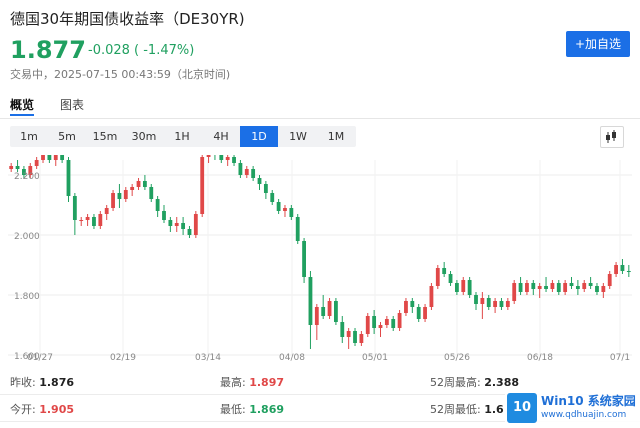 The width and height of the screenshot is (640, 428). What do you see at coordinates (144, 136) in the screenshot?
I see `range-30m: 30m` at bounding box center [144, 136].